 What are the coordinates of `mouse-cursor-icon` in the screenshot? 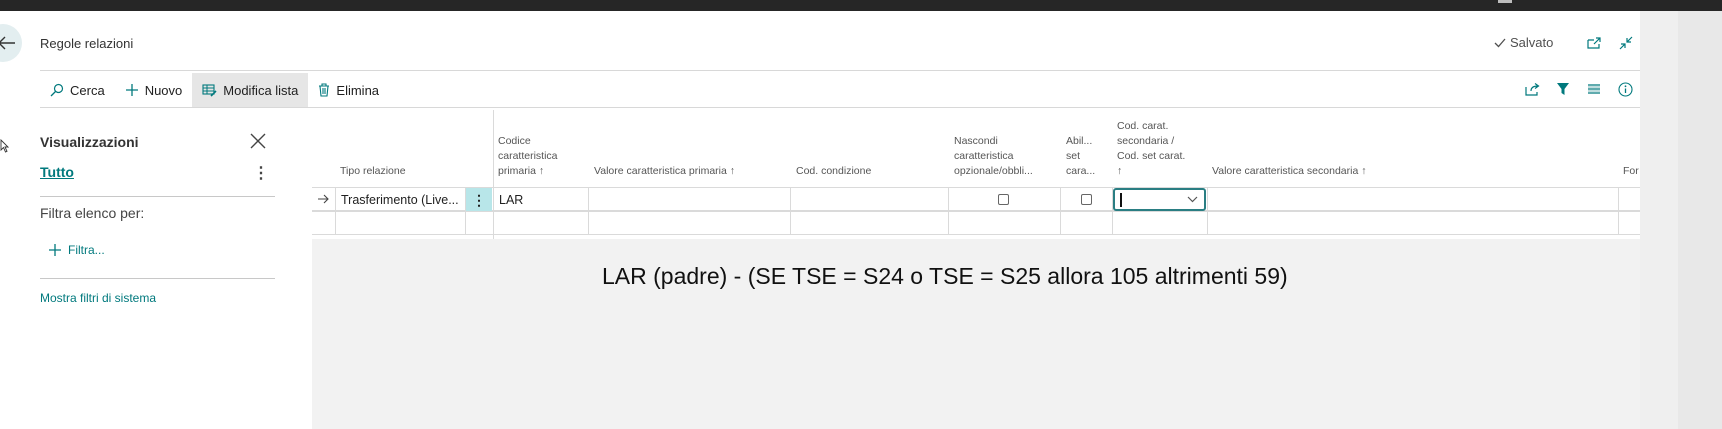 It's located at (4, 146).